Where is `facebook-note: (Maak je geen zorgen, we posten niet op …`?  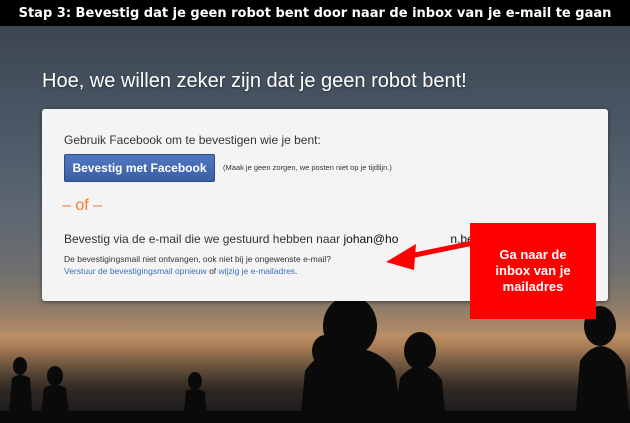 facebook-note: (Maak je geen zorgen, we posten niet op … is located at coordinates (307, 167).